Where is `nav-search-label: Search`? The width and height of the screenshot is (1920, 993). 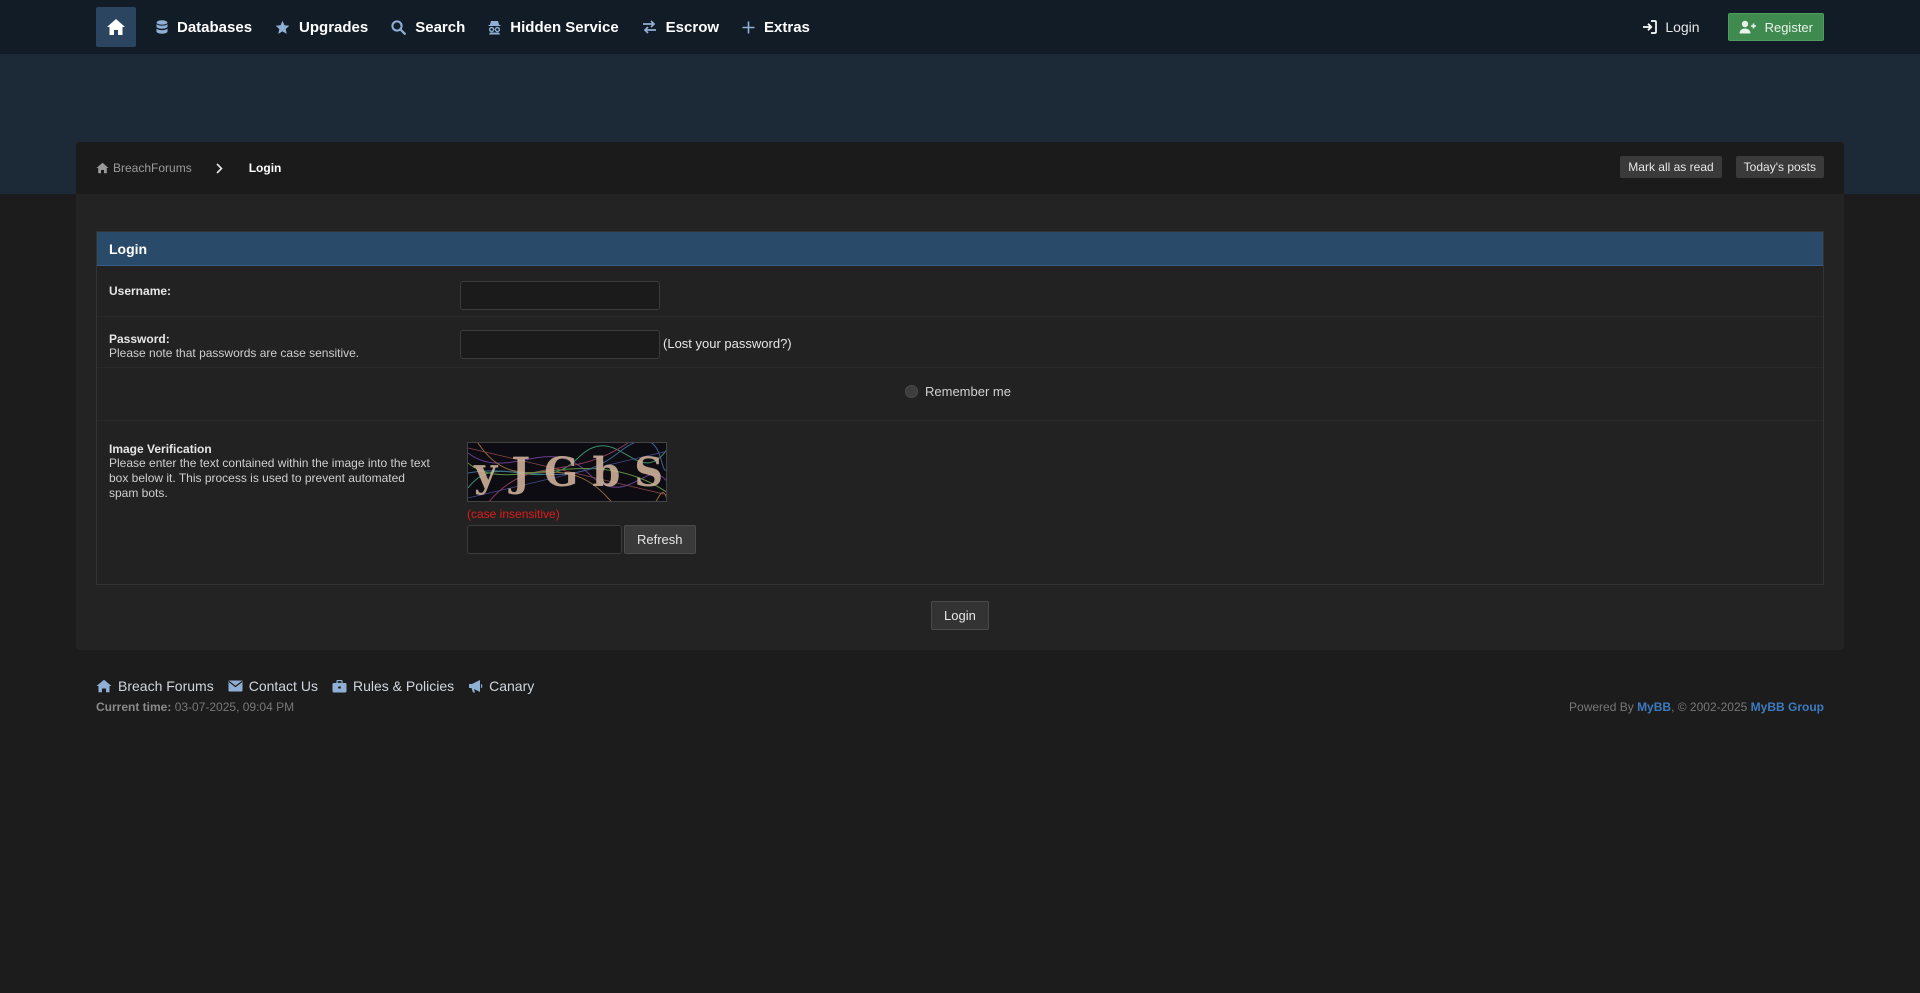 nav-search-label: Search is located at coordinates (440, 27).